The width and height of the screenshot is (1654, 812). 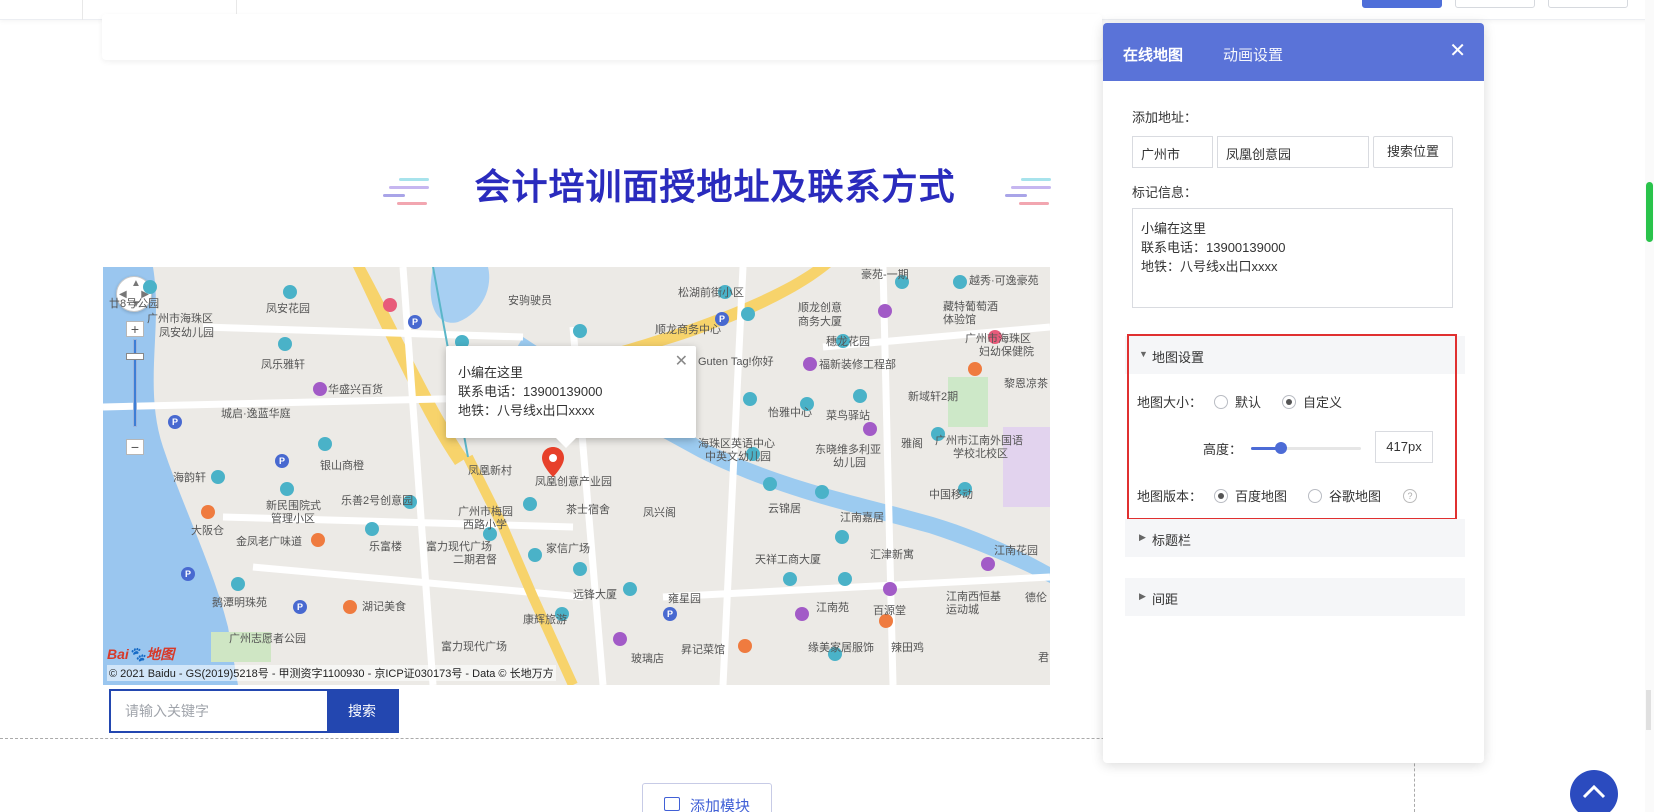 What do you see at coordinates (659, 513) in the screenshot?
I see `map-label: 凤兴阁` at bounding box center [659, 513].